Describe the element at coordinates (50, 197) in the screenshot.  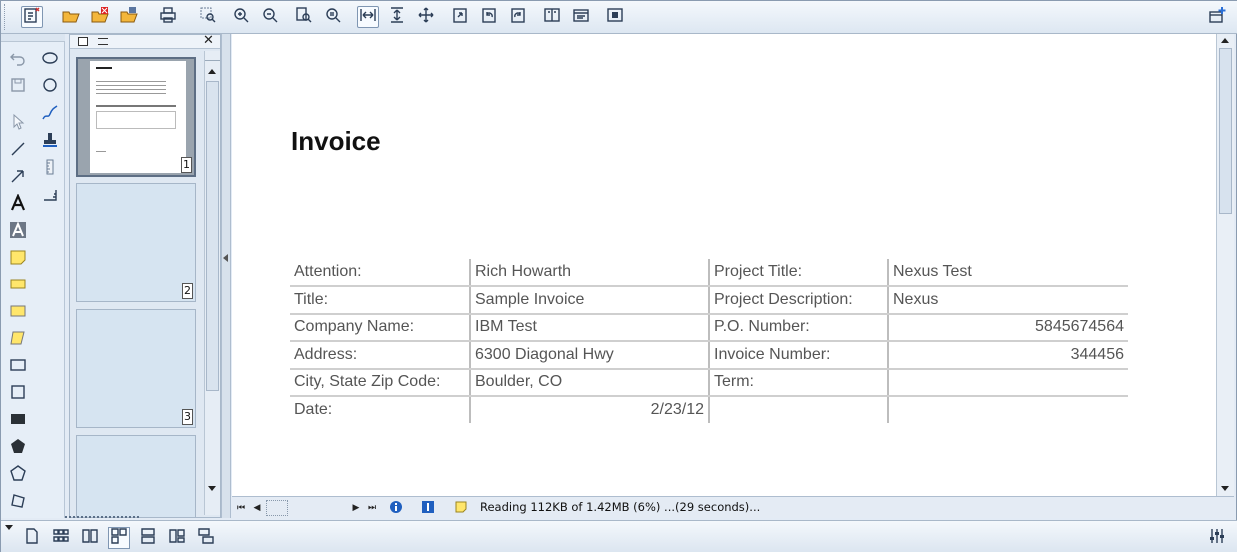
I see `measure-tool` at that location.